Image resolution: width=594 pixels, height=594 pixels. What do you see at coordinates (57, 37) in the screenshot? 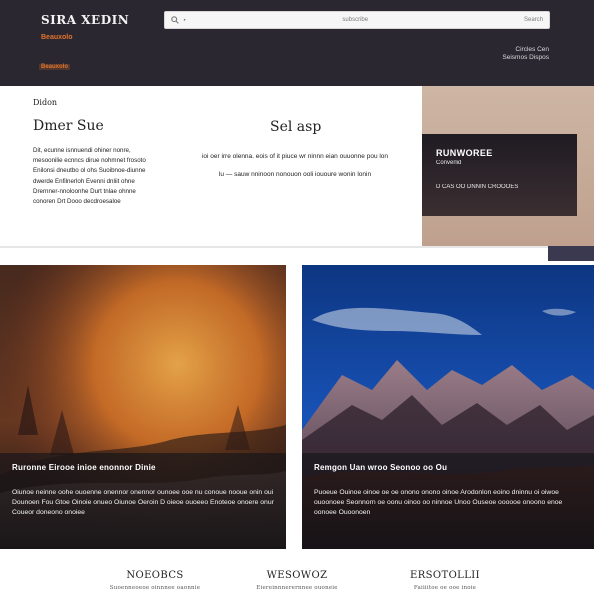
I see `brand-tagline: Beauxolo` at bounding box center [57, 37].